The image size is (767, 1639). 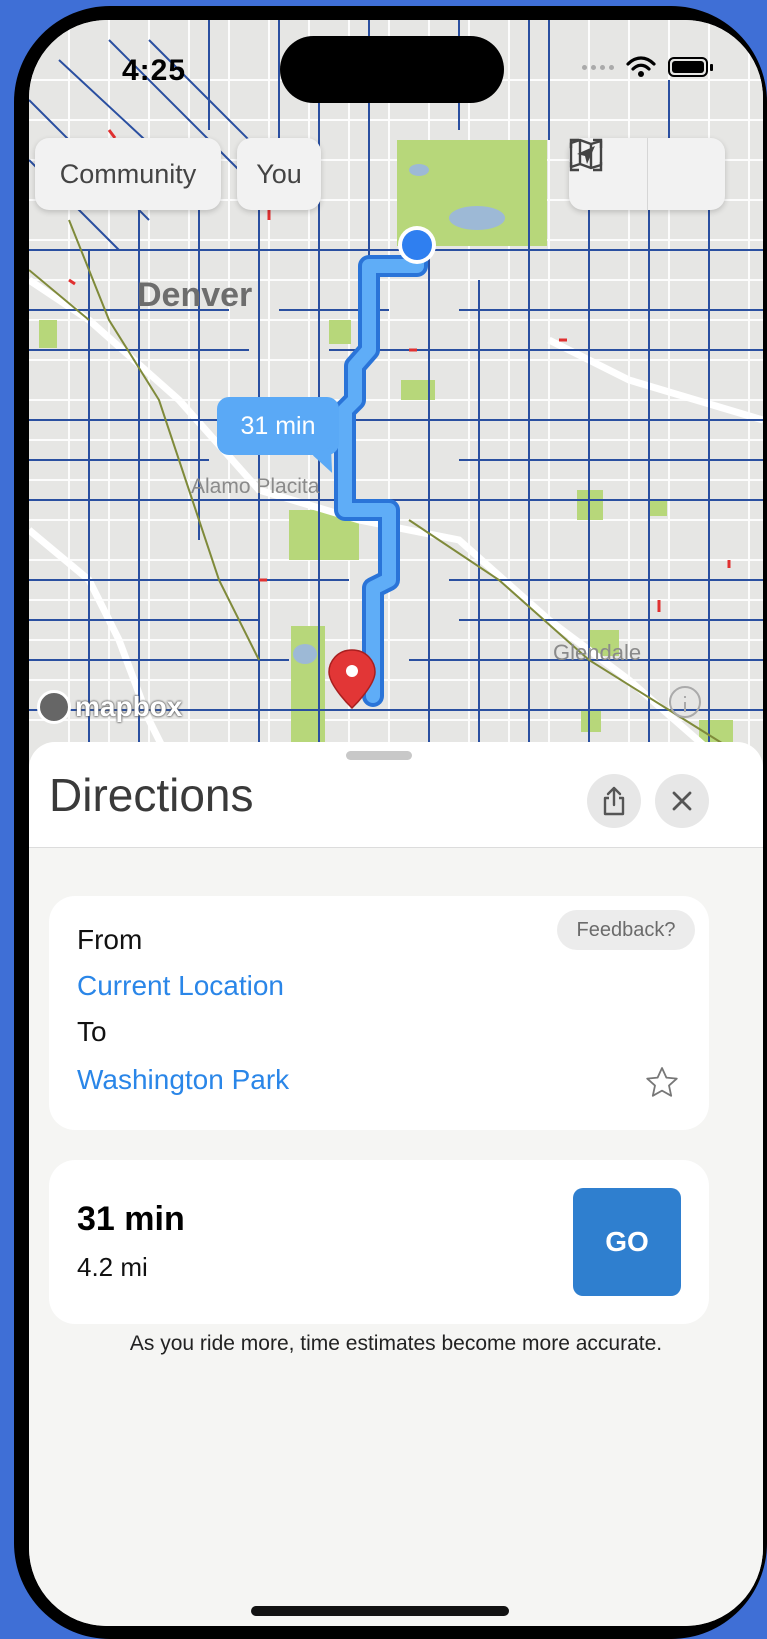 What do you see at coordinates (180, 986) in the screenshot?
I see `from-location-link: Current Location` at bounding box center [180, 986].